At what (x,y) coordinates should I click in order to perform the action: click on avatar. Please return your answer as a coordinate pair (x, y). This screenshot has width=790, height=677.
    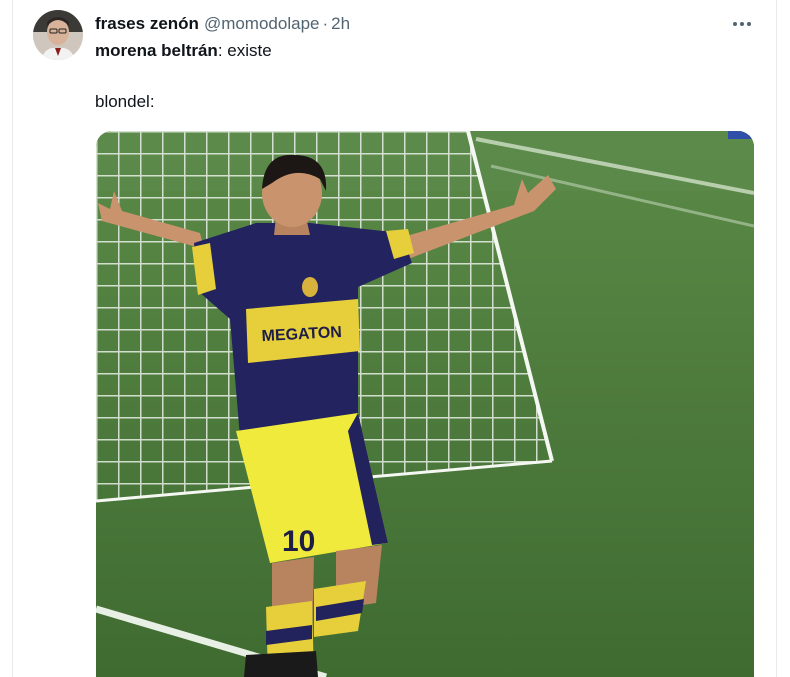
    Looking at the image, I should click on (58, 35).